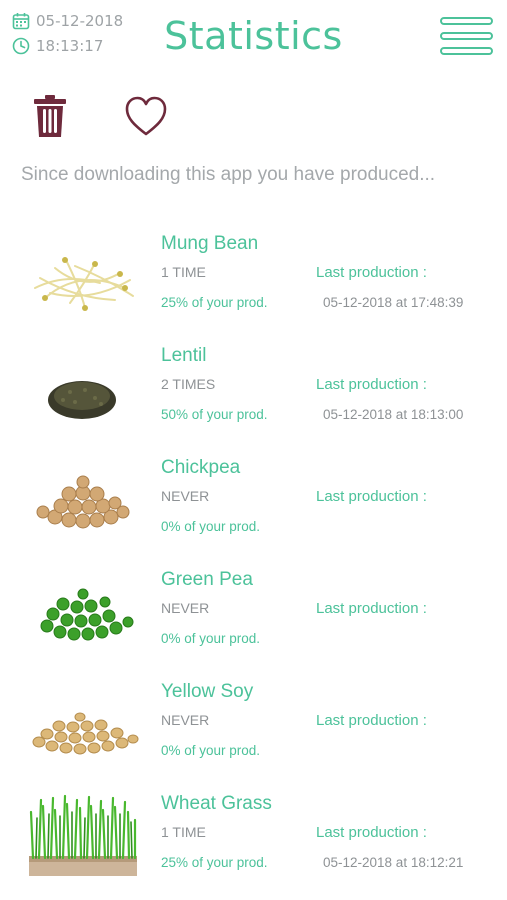 This screenshot has height=900, width=507. I want to click on hamburger-menu-button, so click(466, 36).